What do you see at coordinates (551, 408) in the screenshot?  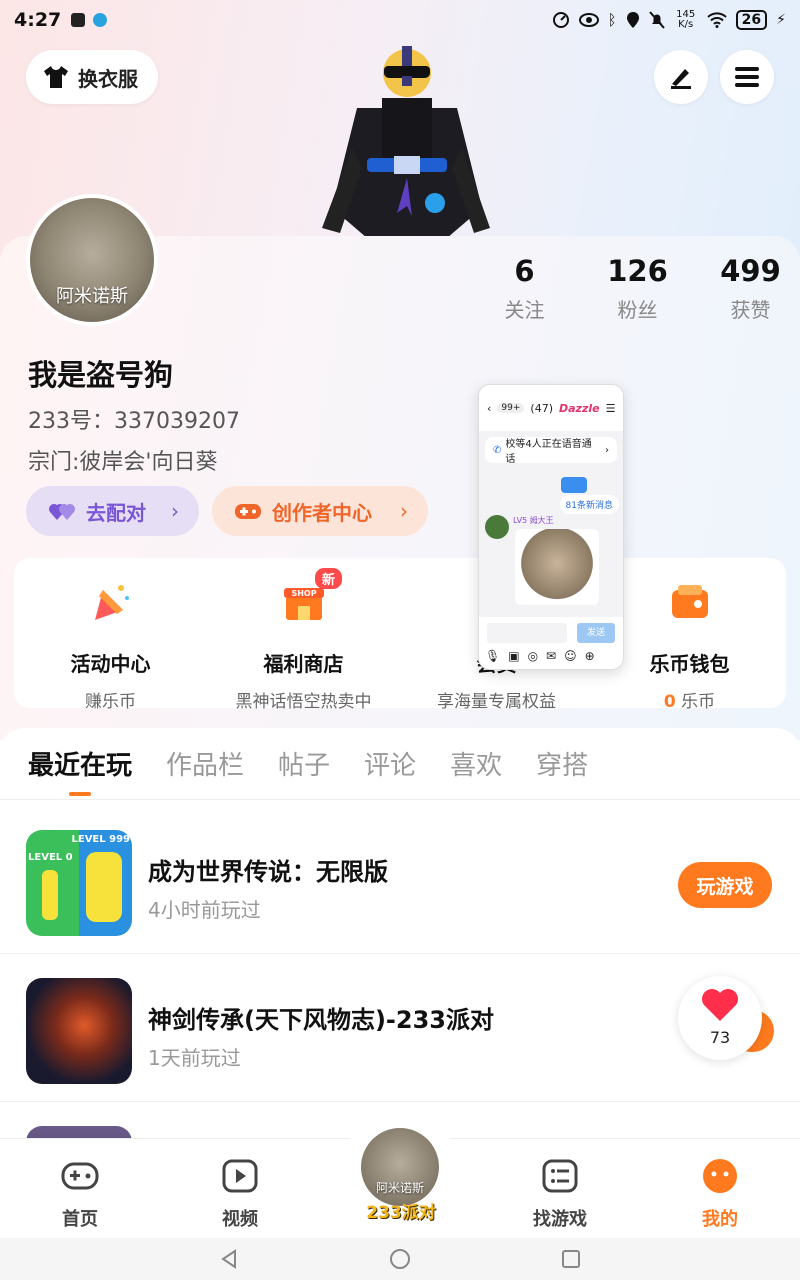 I see `chat-header: ‹ 99+ (47) Dazzle ☰` at bounding box center [551, 408].